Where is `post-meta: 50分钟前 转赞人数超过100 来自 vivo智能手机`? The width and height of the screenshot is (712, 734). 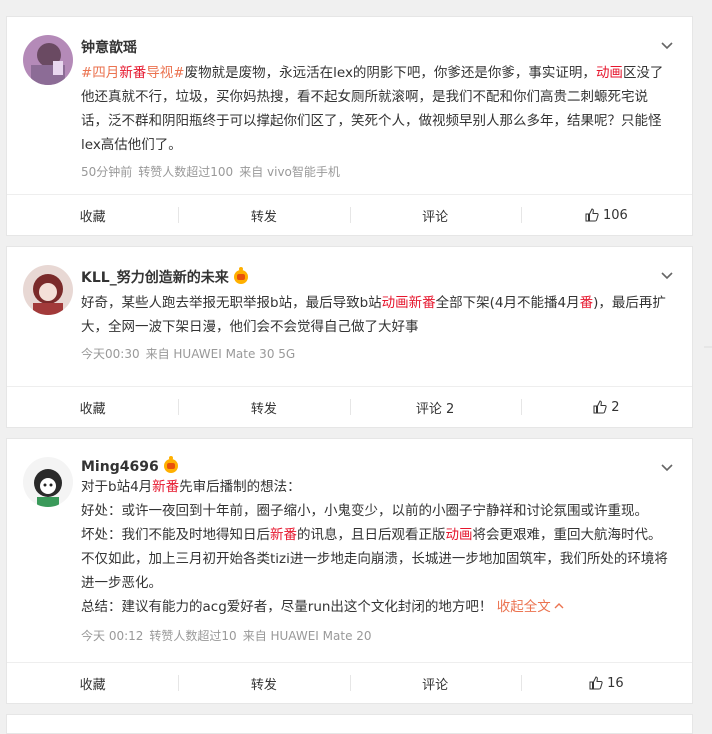
post-meta: 50分钟前 转赞人数超过100 来自 vivo智能手机 is located at coordinates (213, 171).